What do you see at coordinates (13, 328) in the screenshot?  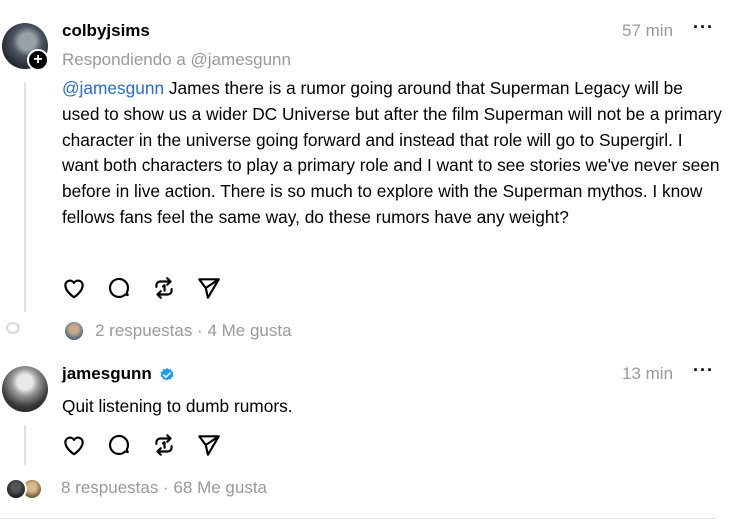 I see `thread-curl` at bounding box center [13, 328].